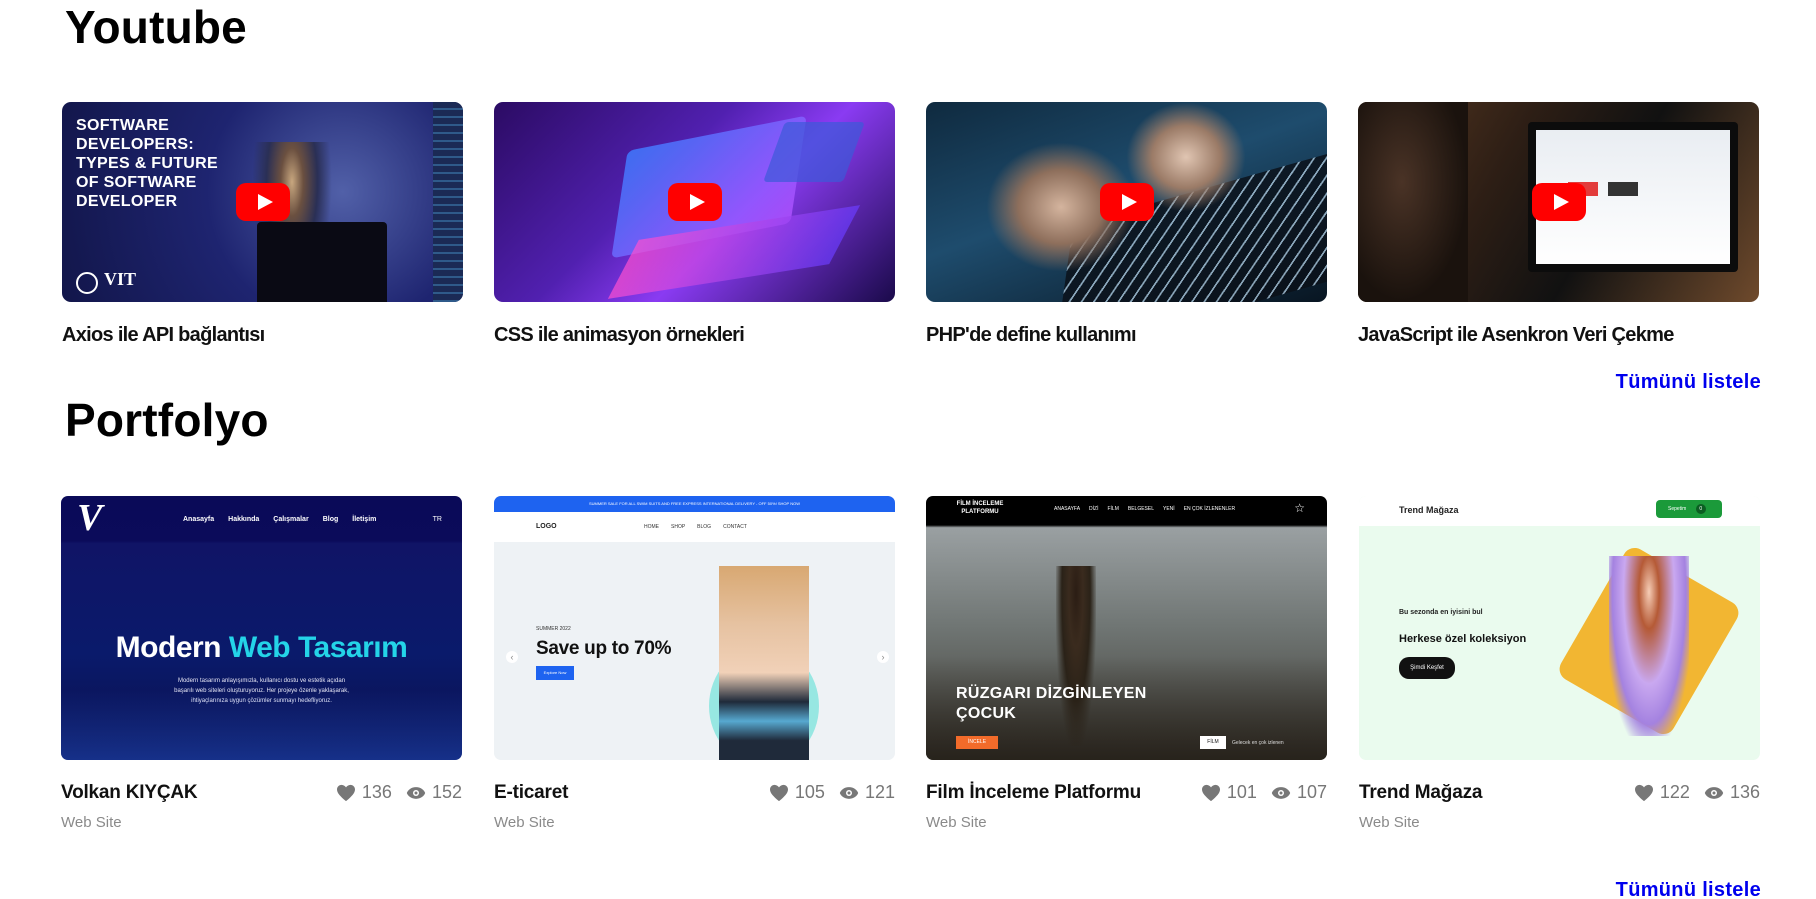 This screenshot has width=1816, height=899. I want to click on video-card: CSS ile animasyon örnekleri, so click(694, 224).